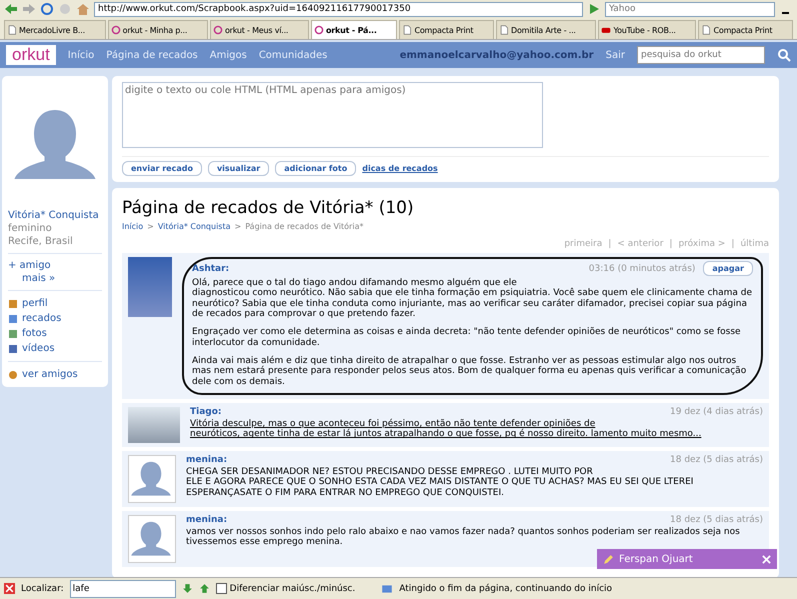 Image resolution: width=797 pixels, height=599 pixels. What do you see at coordinates (133, 226) in the screenshot?
I see `breadcrumb-item: Início` at bounding box center [133, 226].